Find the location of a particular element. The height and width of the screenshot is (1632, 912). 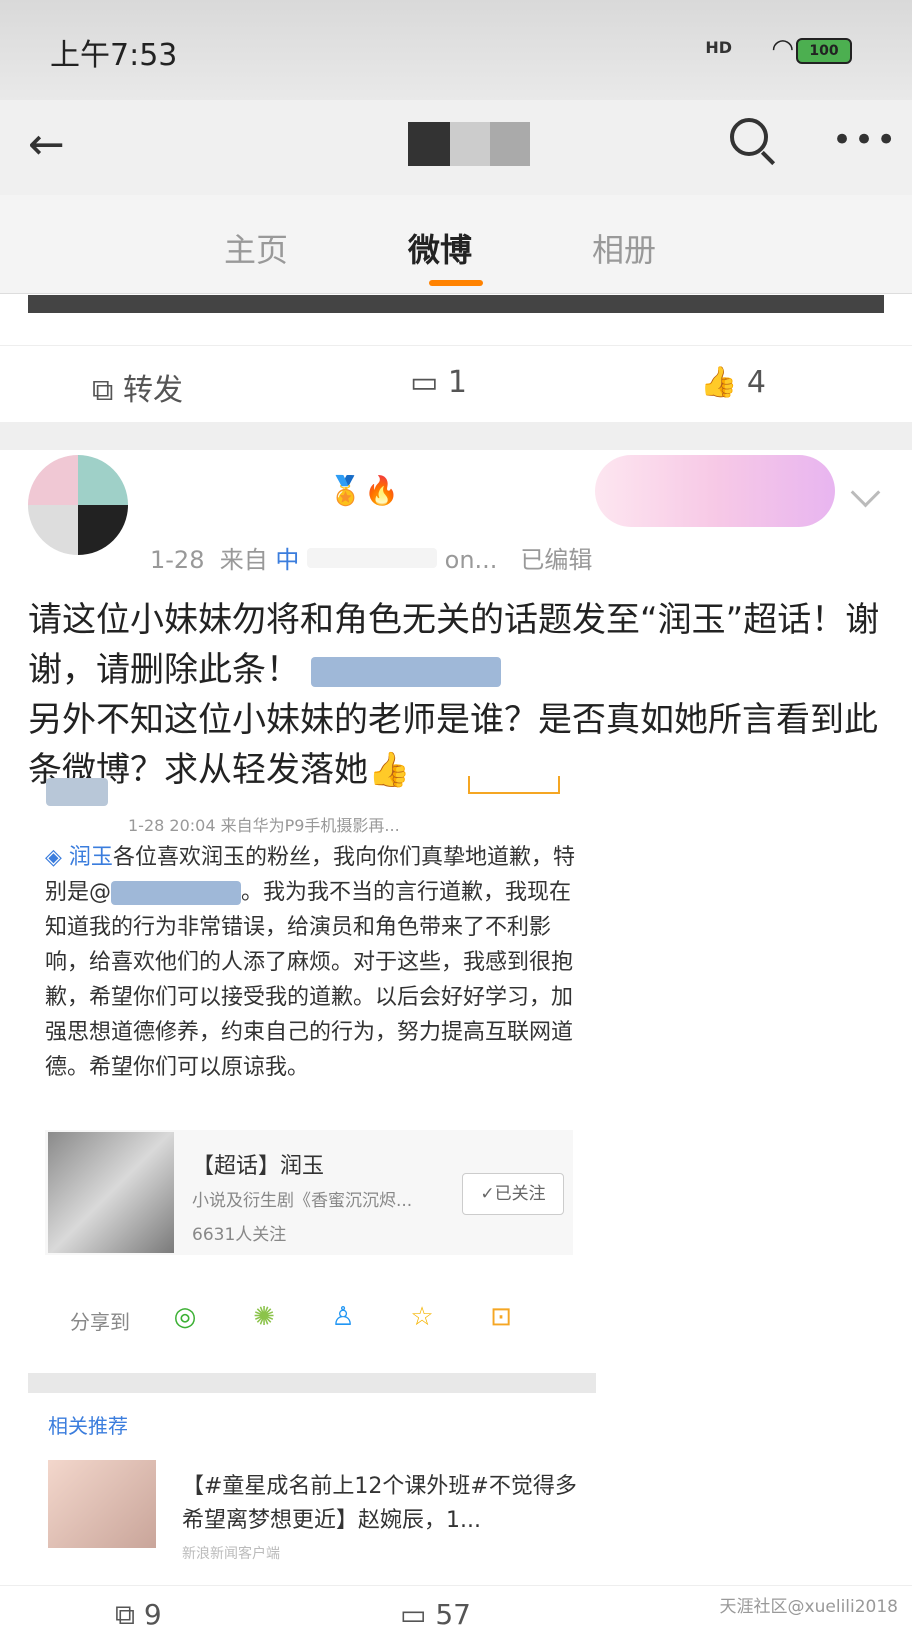

signal-icon: HD is located at coordinates (718, 47).